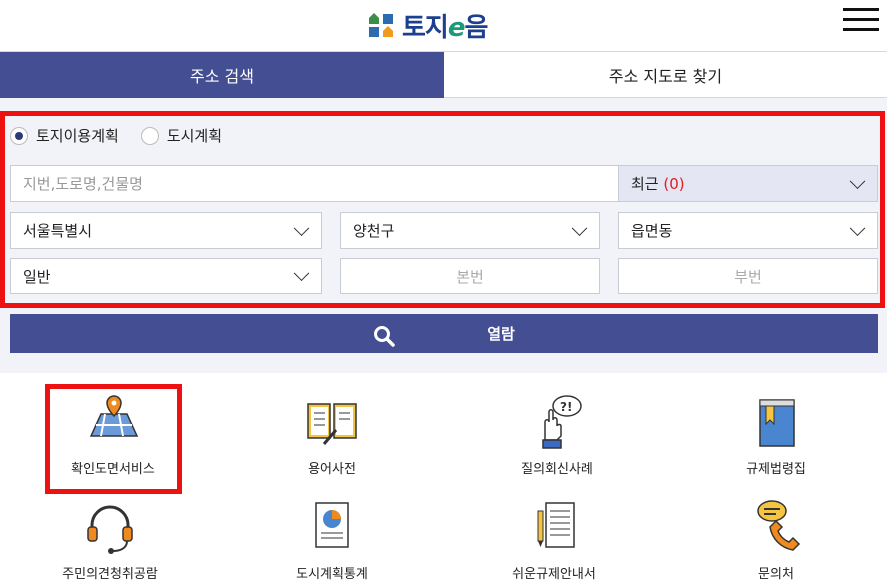  What do you see at coordinates (425, 27) in the screenshot?
I see `logo-text-toji: 토지` at bounding box center [425, 27].